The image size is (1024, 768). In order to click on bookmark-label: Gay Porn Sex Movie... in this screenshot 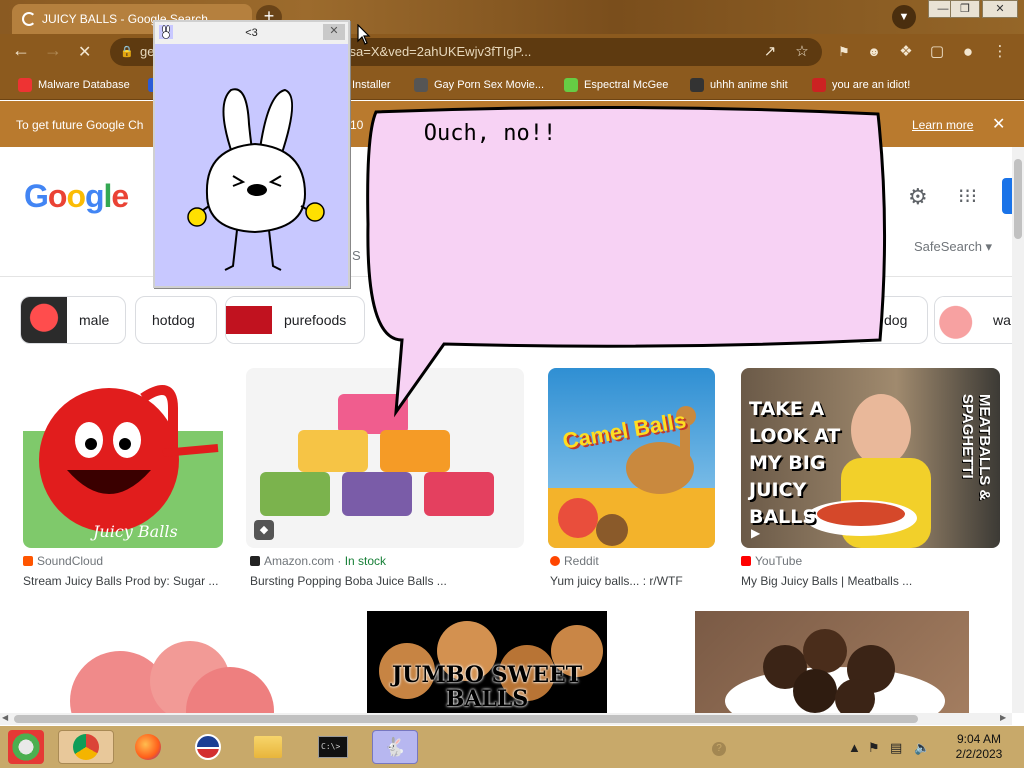, I will do `click(489, 85)`.